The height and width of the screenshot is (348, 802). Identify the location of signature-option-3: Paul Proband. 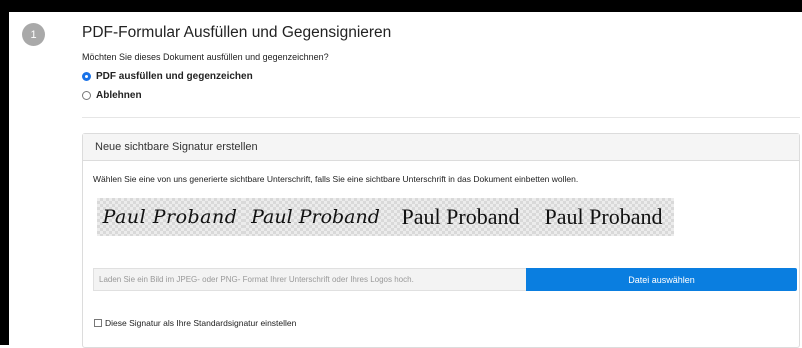
(460, 217).